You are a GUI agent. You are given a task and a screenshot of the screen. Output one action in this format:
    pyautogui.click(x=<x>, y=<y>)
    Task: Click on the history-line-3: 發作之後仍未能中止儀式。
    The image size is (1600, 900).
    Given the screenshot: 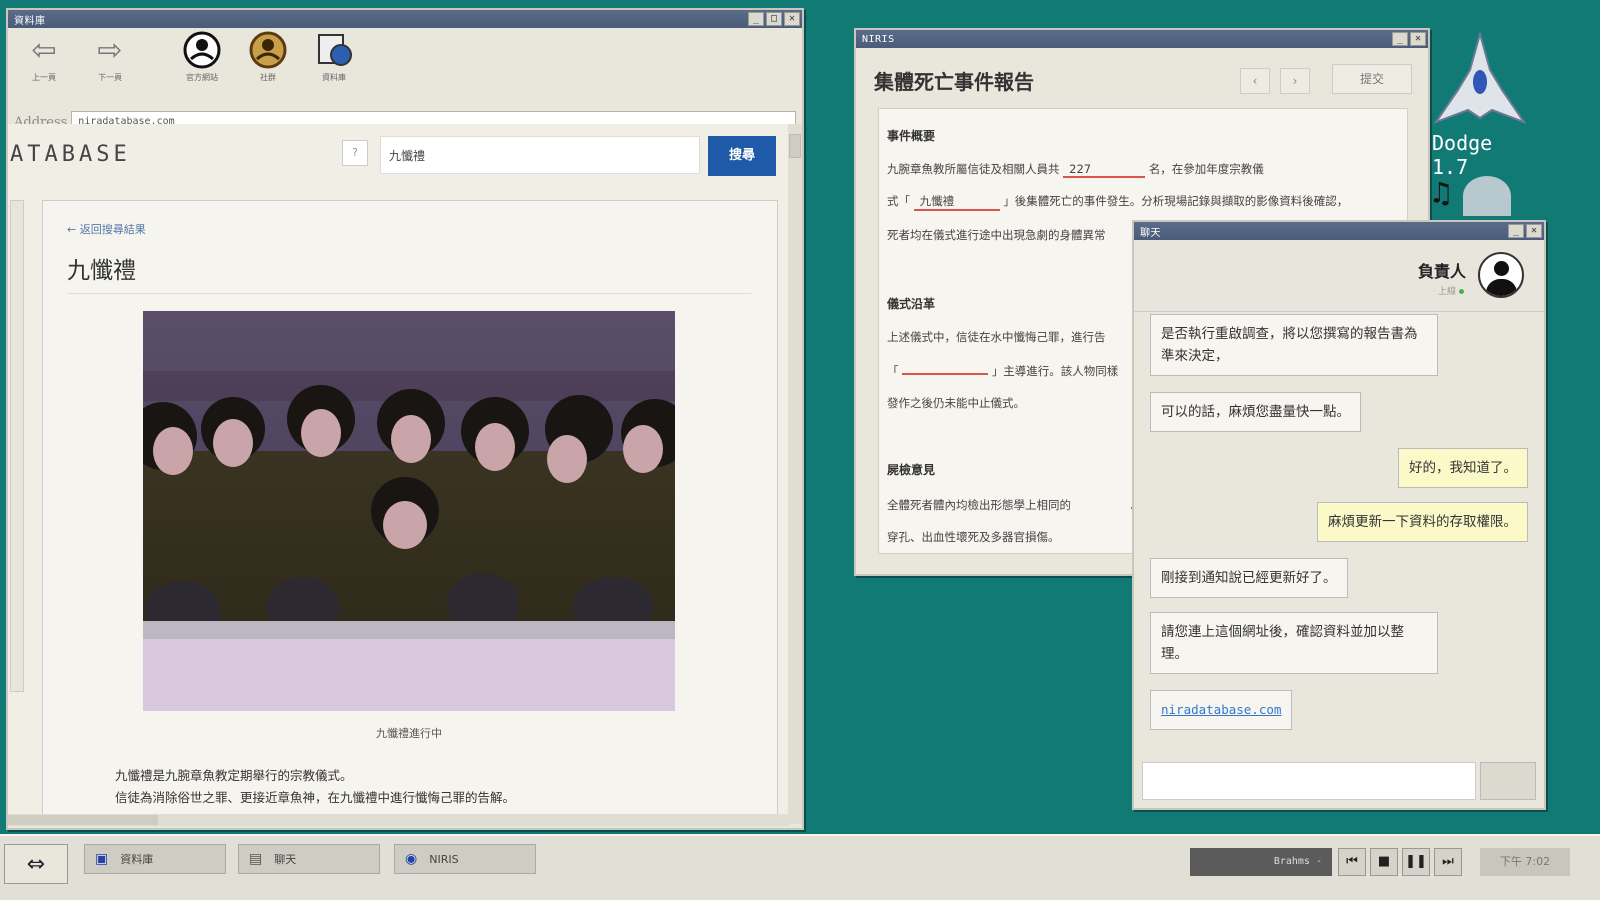 What is the action you would take?
    pyautogui.click(x=956, y=403)
    